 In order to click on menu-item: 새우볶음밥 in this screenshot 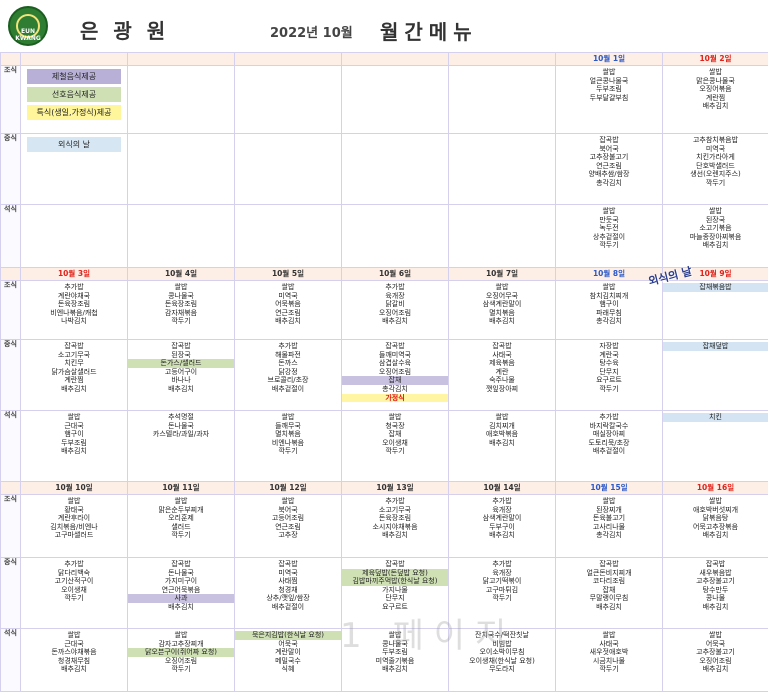, I will do `click(715, 573)`.